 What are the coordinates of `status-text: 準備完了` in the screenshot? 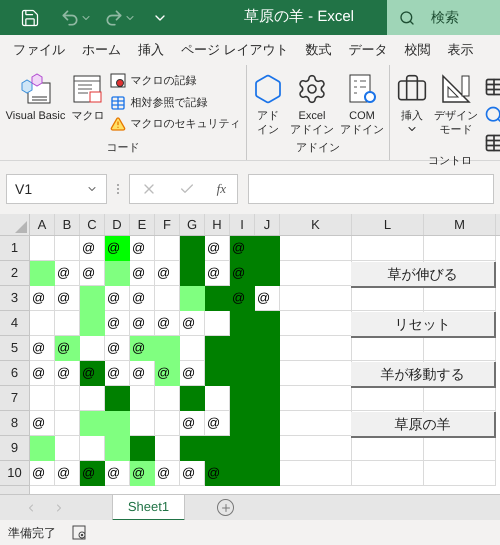 It's located at (32, 533).